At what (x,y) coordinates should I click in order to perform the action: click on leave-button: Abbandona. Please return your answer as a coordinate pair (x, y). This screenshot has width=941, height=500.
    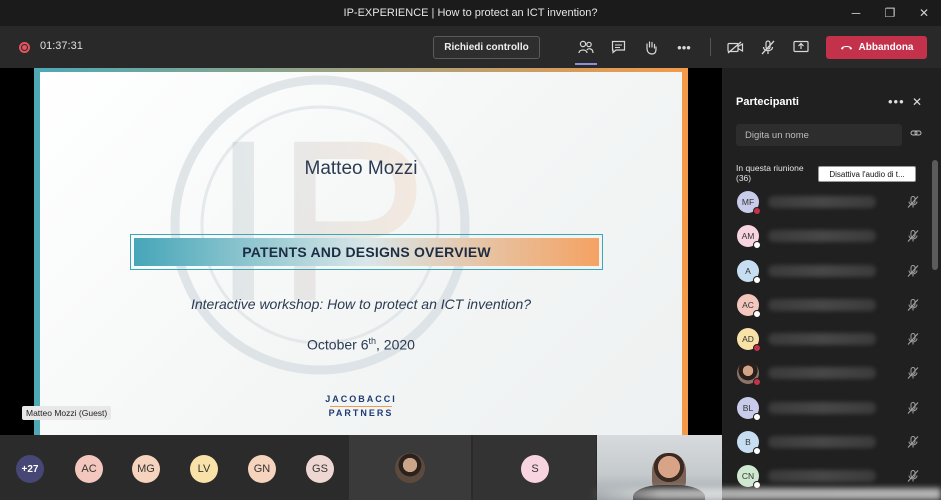
    Looking at the image, I should click on (876, 47).